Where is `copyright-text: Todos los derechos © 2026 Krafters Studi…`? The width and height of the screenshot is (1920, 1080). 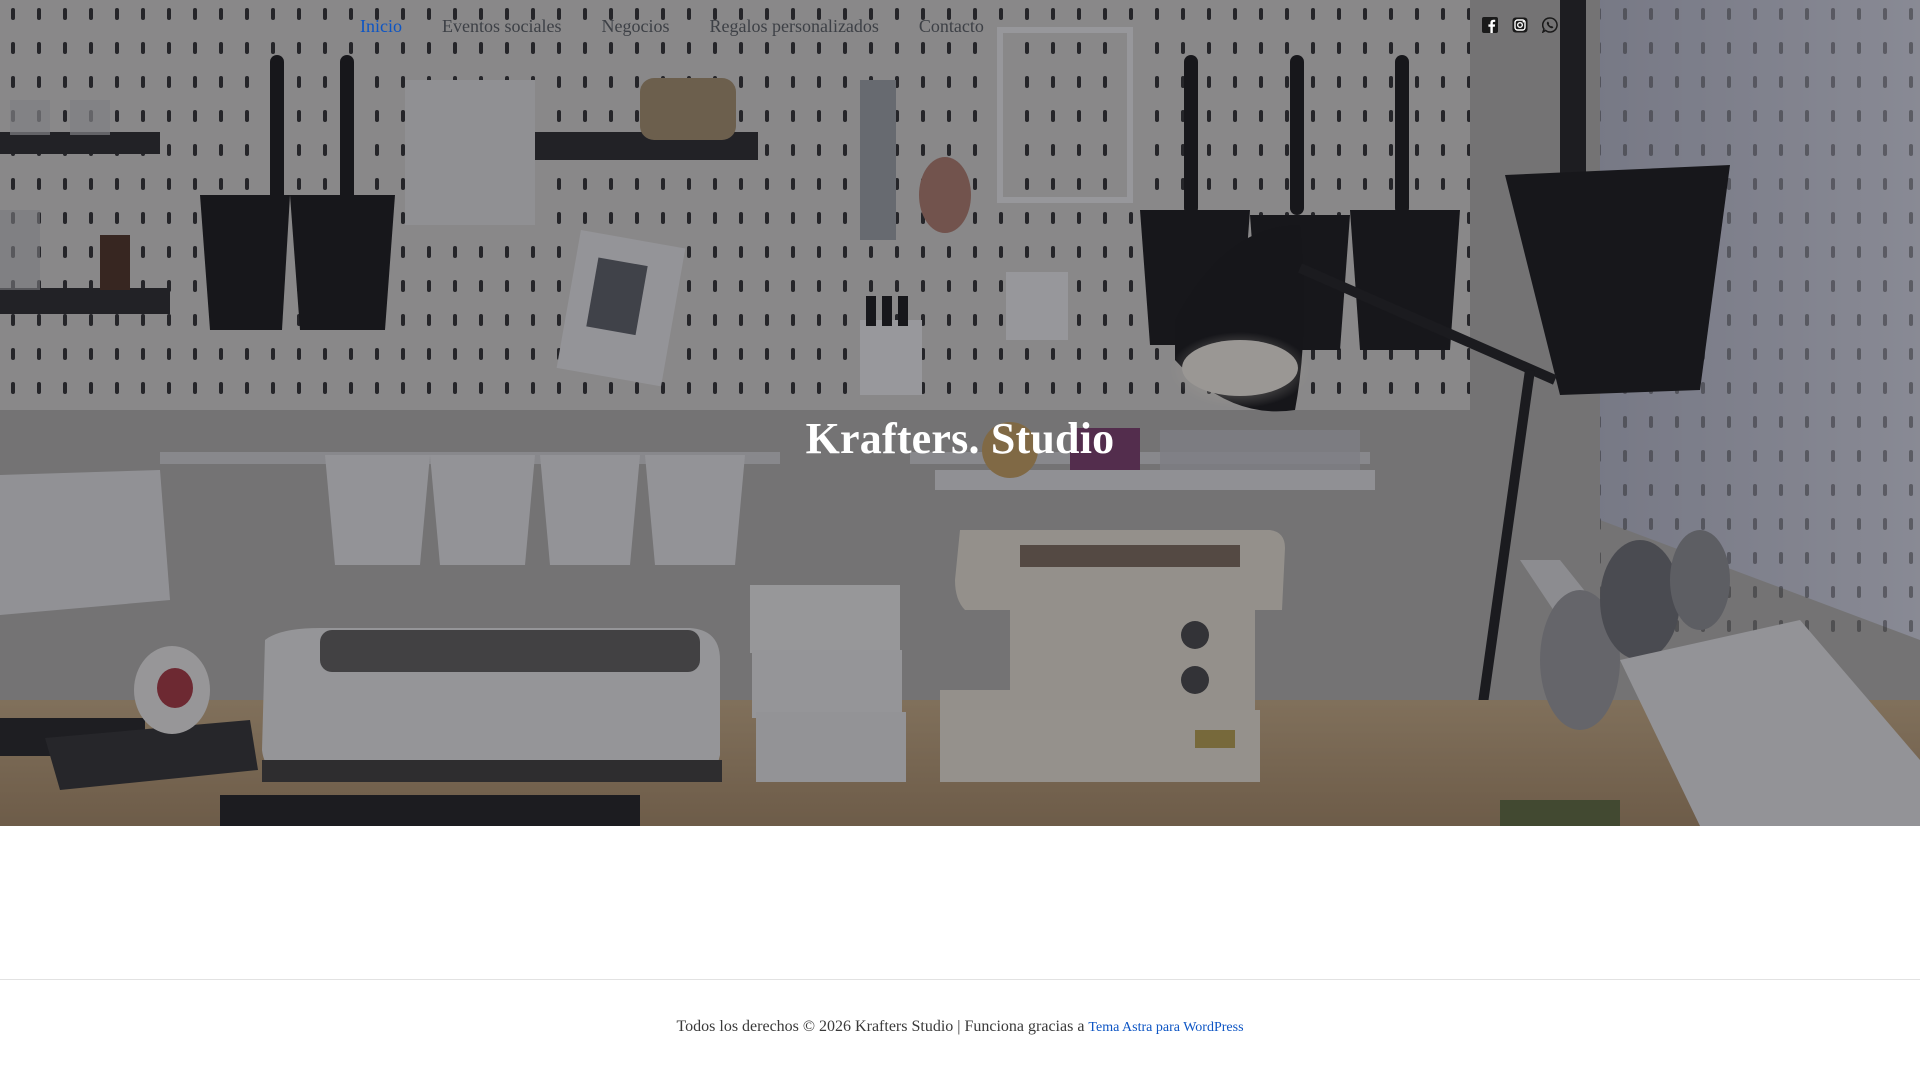 copyright-text: Todos los derechos © 2026 Krafters Studi… is located at coordinates (882, 1026).